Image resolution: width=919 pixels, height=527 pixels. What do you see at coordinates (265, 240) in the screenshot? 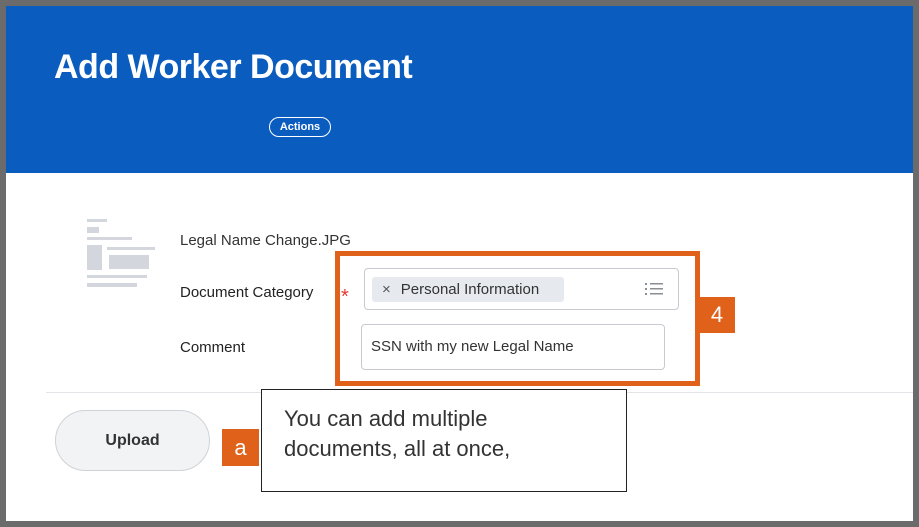
I see `document-file-name: Legal Name Change.JPG` at bounding box center [265, 240].